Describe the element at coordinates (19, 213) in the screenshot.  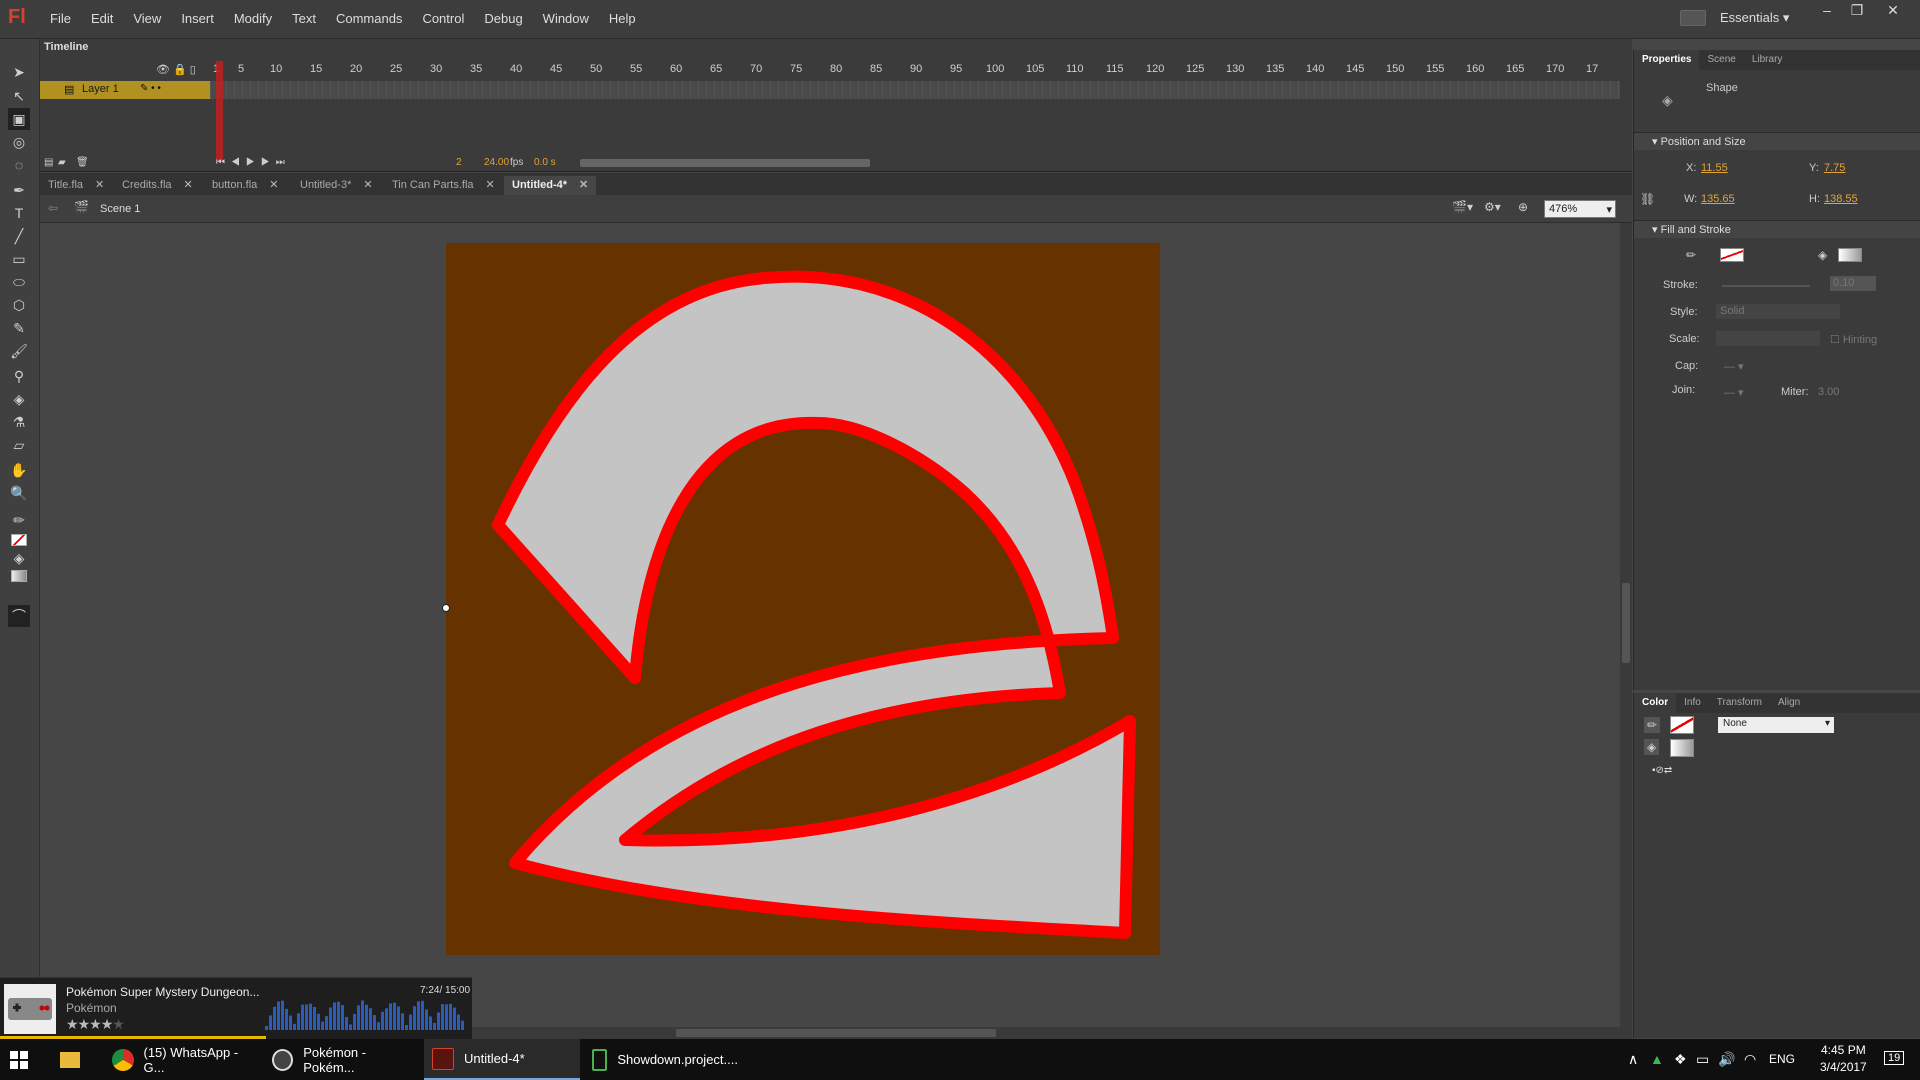
I see `text-tool-icon: T` at that location.